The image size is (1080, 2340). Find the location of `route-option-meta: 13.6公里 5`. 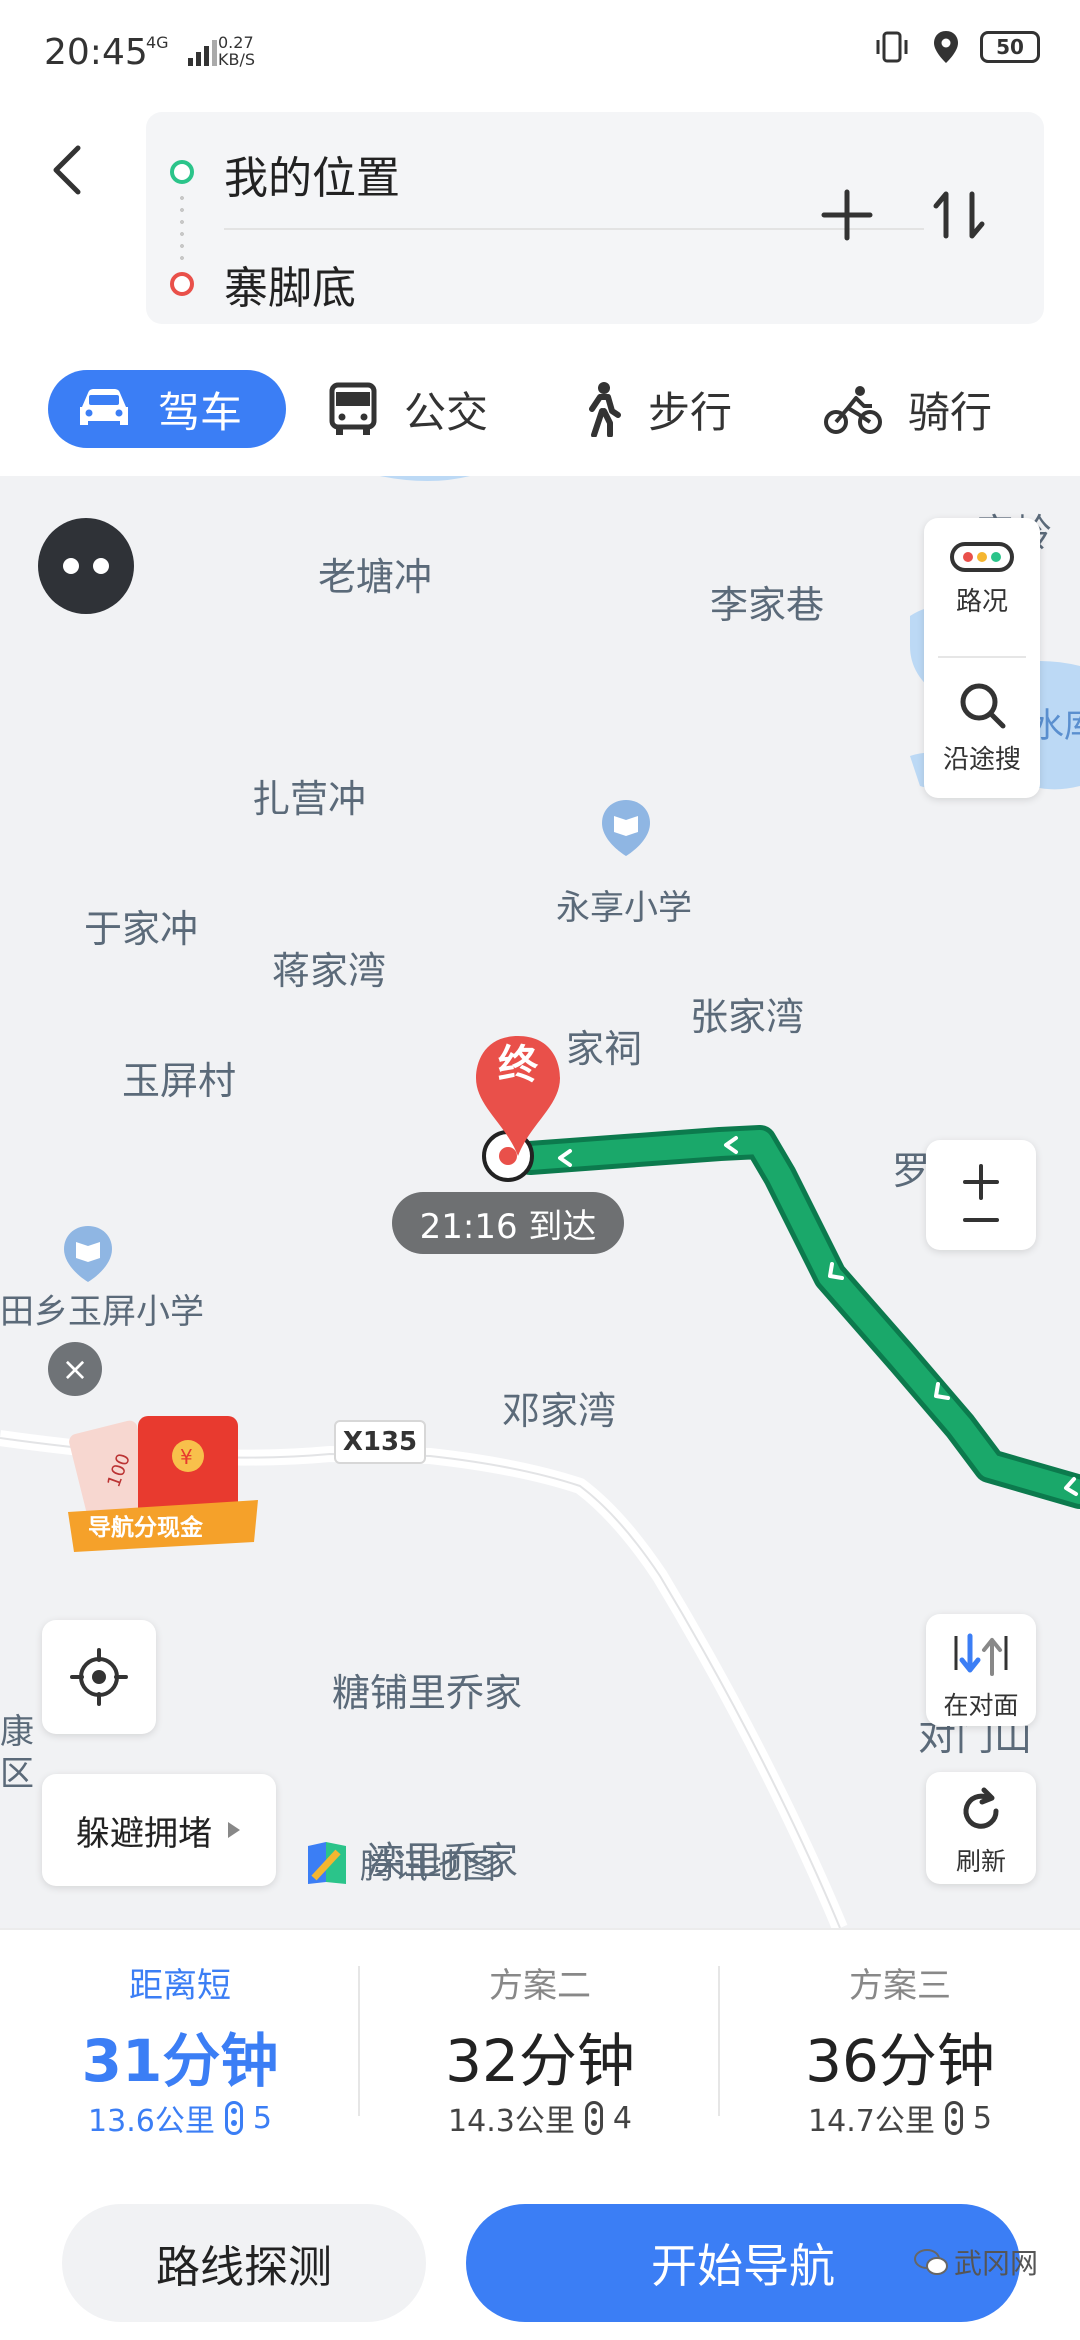

route-option-meta: 13.6公里 5 is located at coordinates (180, 2118).